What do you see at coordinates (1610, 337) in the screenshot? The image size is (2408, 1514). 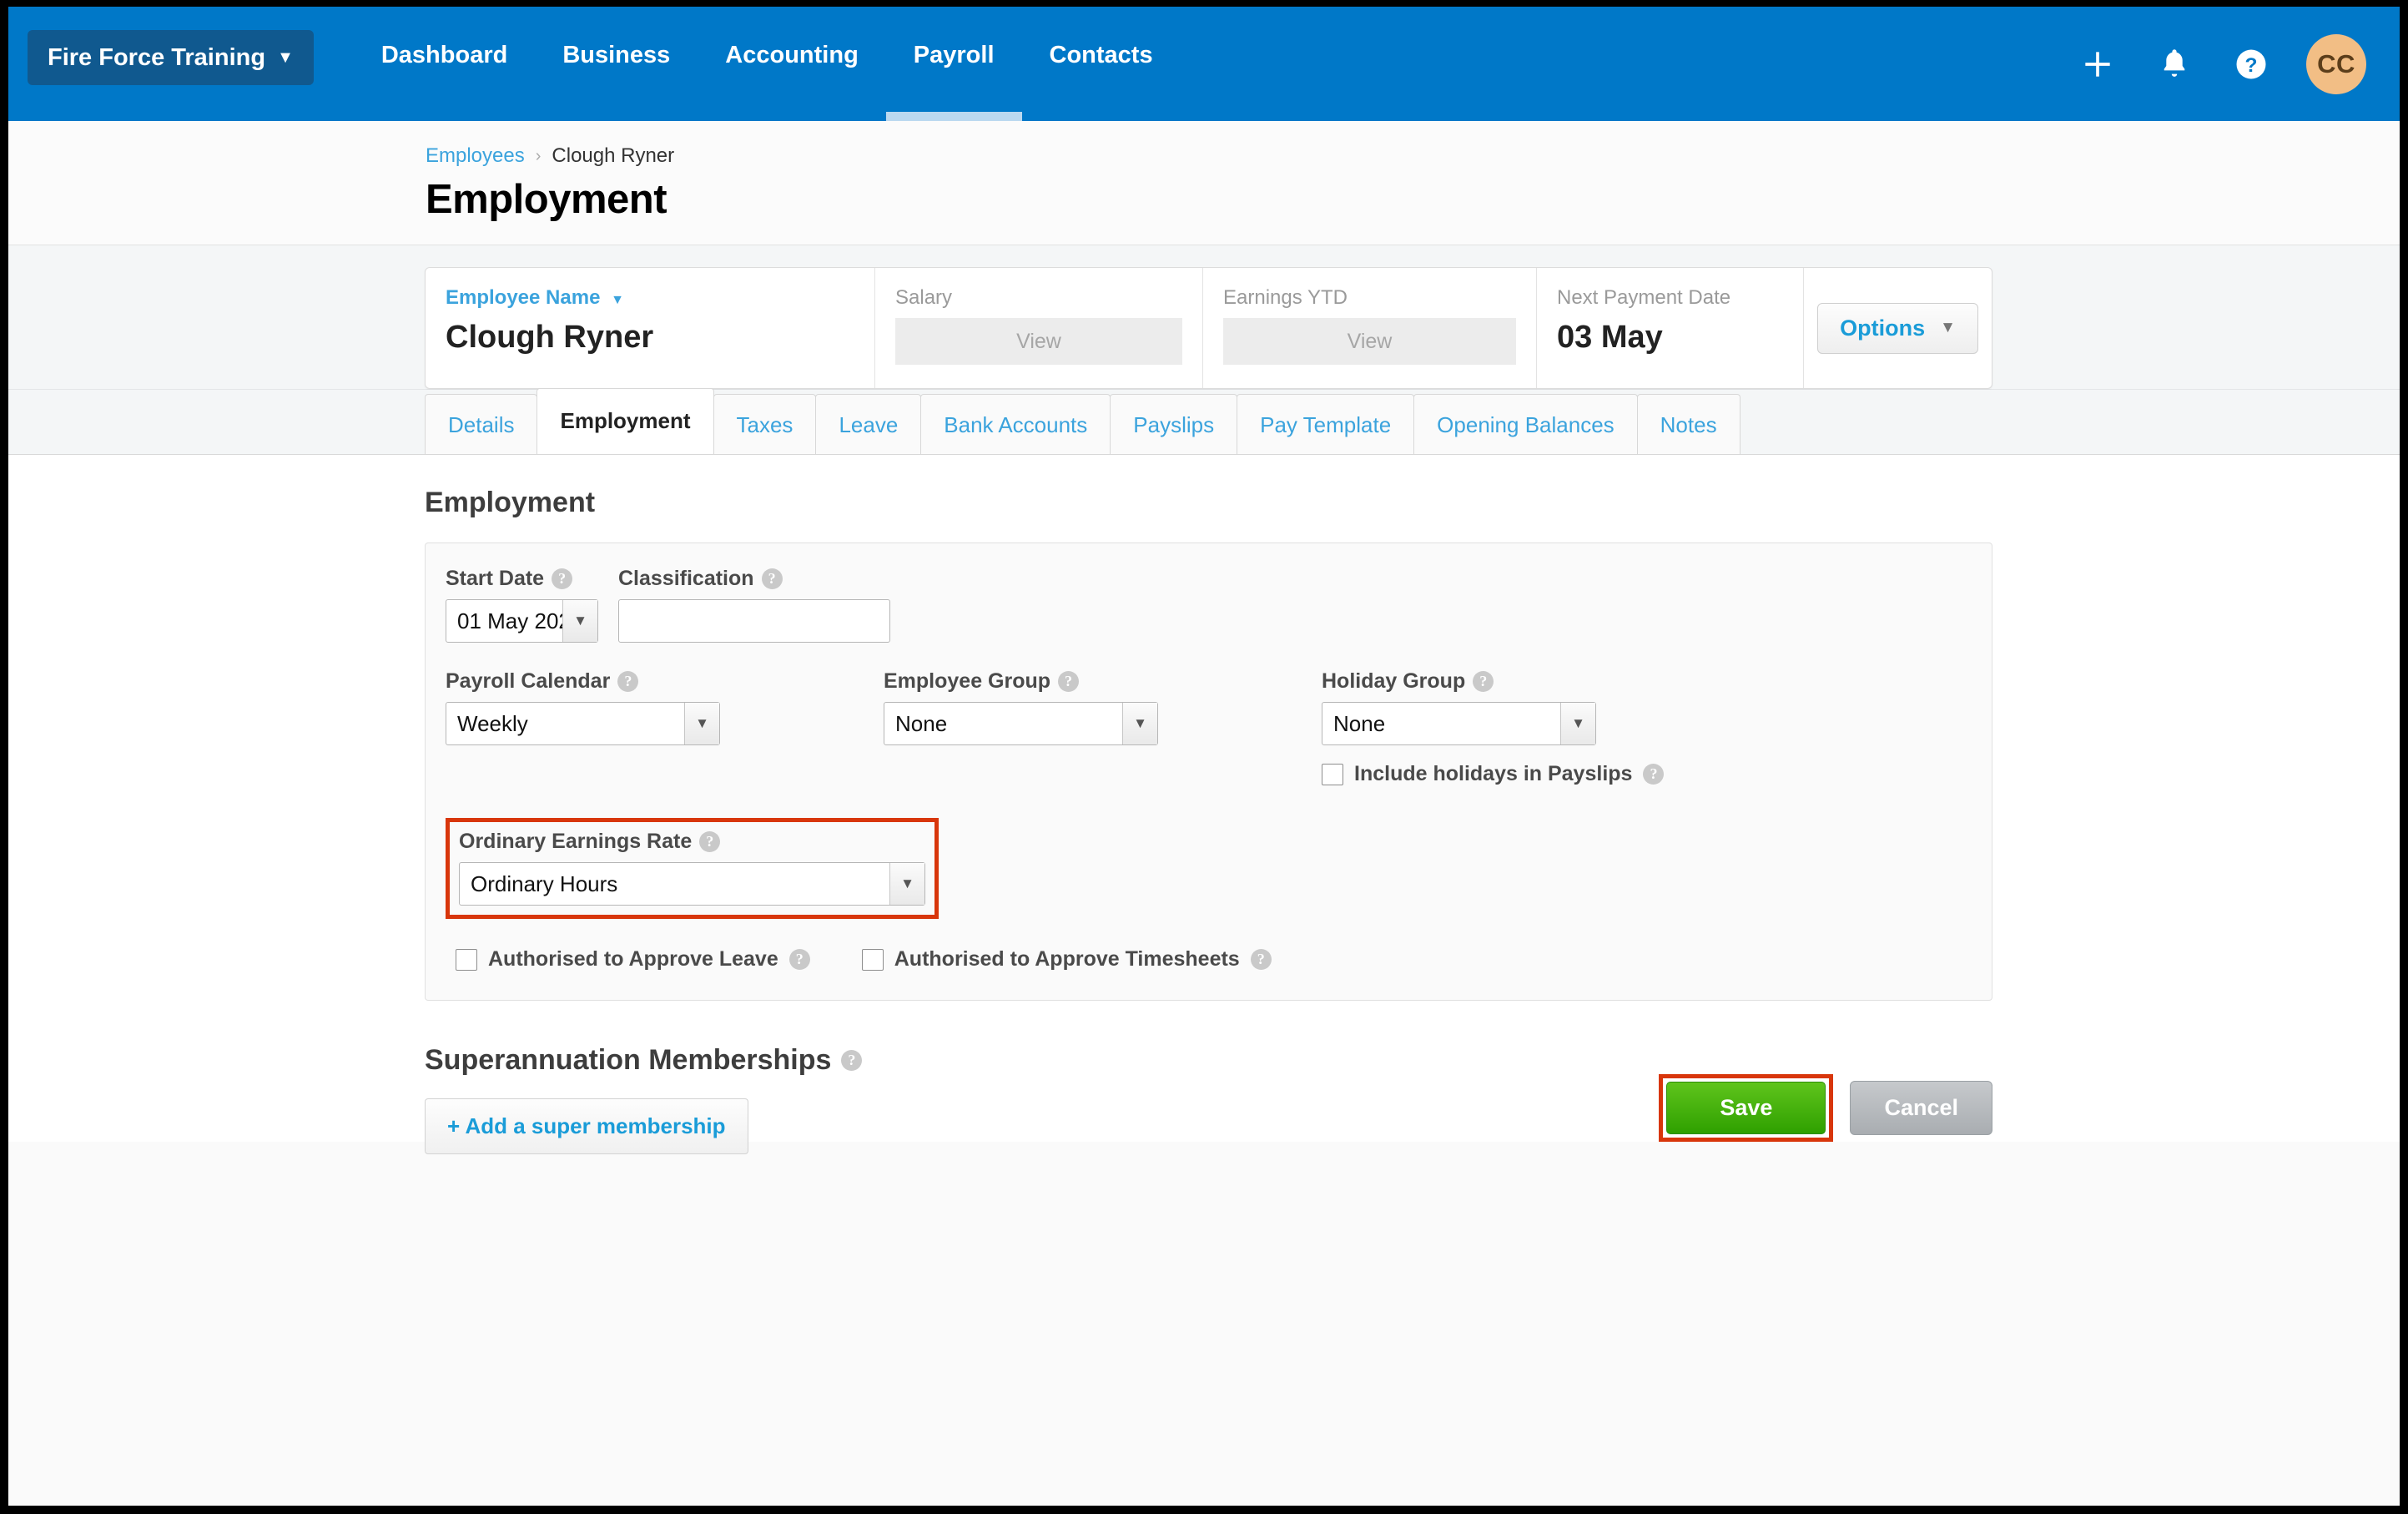 I see `next-payment-date-value: 03 May` at bounding box center [1610, 337].